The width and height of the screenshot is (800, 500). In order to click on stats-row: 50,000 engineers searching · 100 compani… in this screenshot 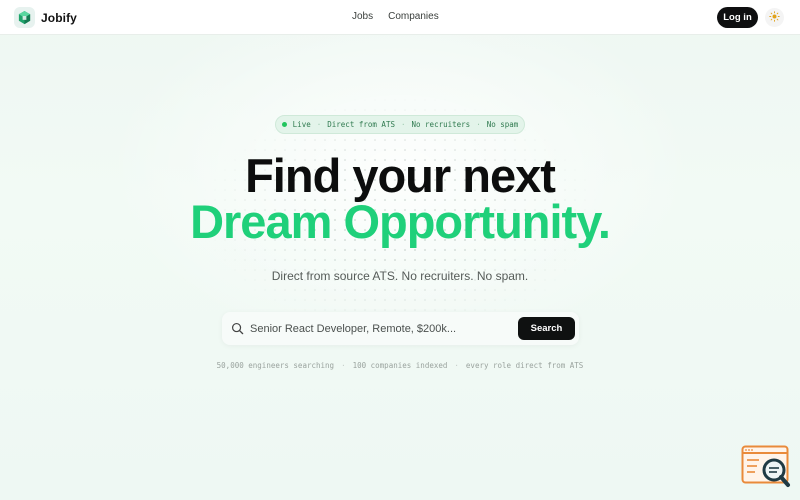, I will do `click(400, 365)`.